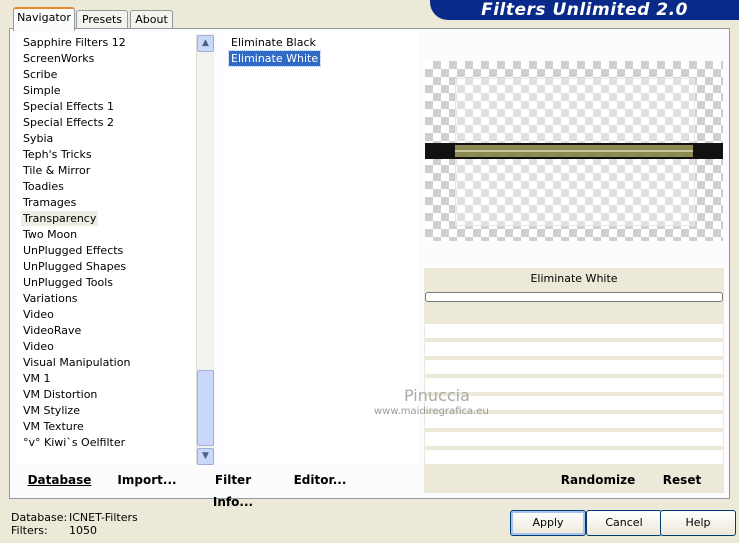 Image resolution: width=739 pixels, height=543 pixels. I want to click on filters-count: 1050, so click(83, 530).